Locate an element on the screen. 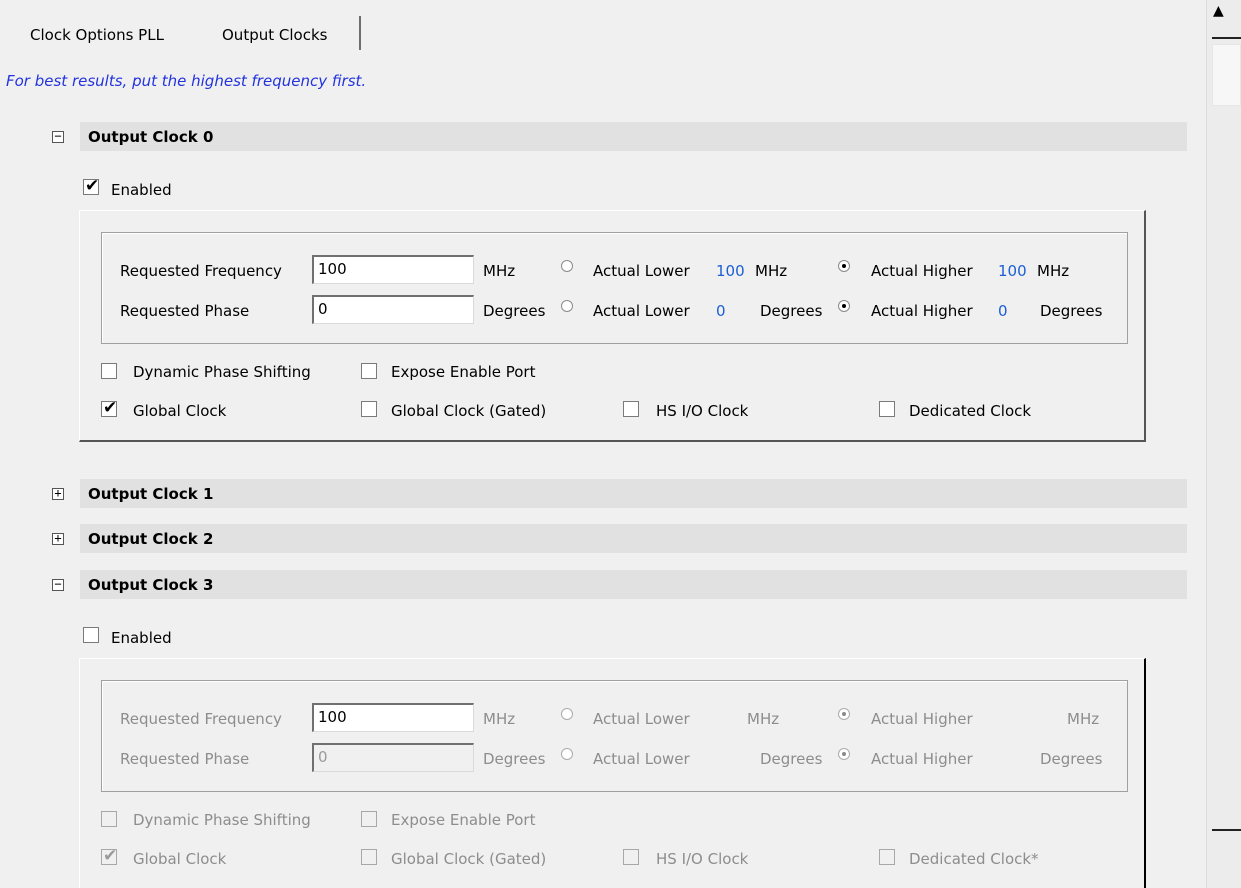 Image resolution: width=1241 pixels, height=888 pixels. frequency-actual-higher-value: 100 is located at coordinates (1012, 271).